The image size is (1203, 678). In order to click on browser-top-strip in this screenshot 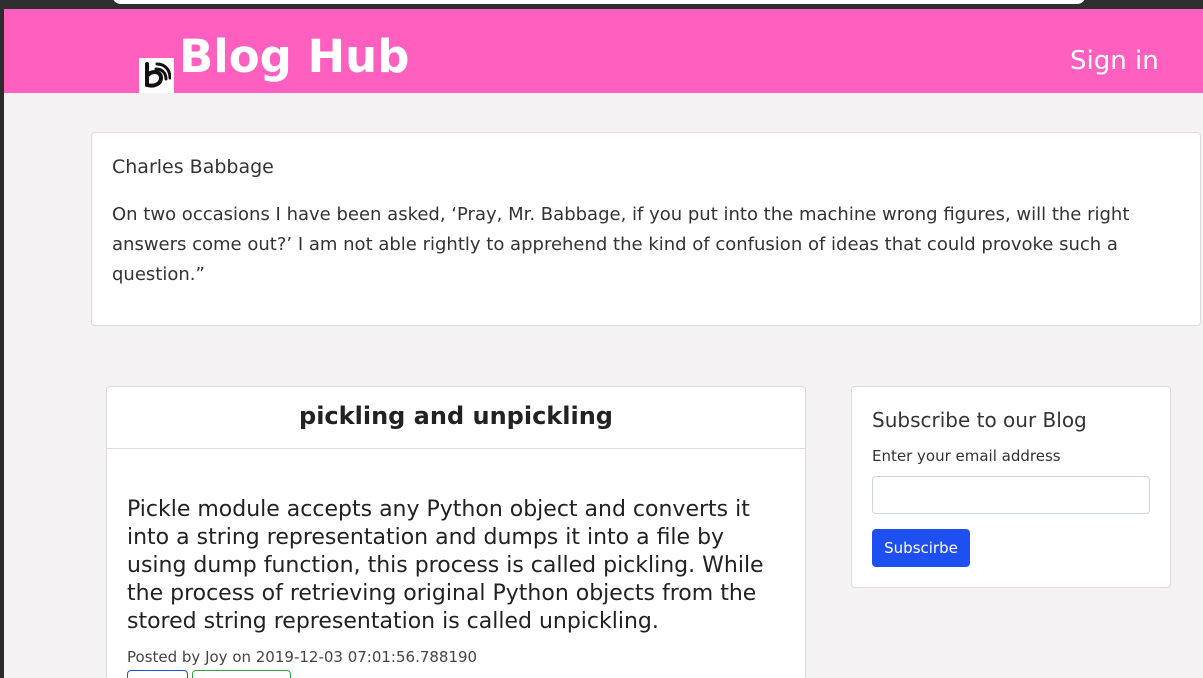, I will do `click(601, 4)`.